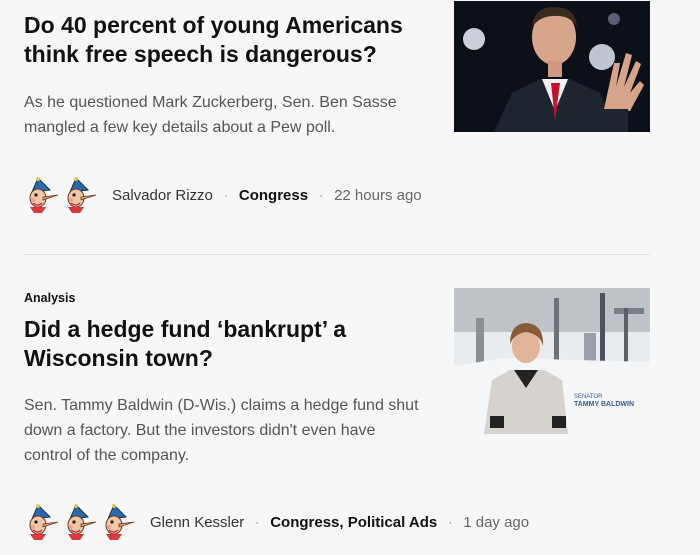  I want to click on author-link: Glenn Kessler, so click(197, 522).